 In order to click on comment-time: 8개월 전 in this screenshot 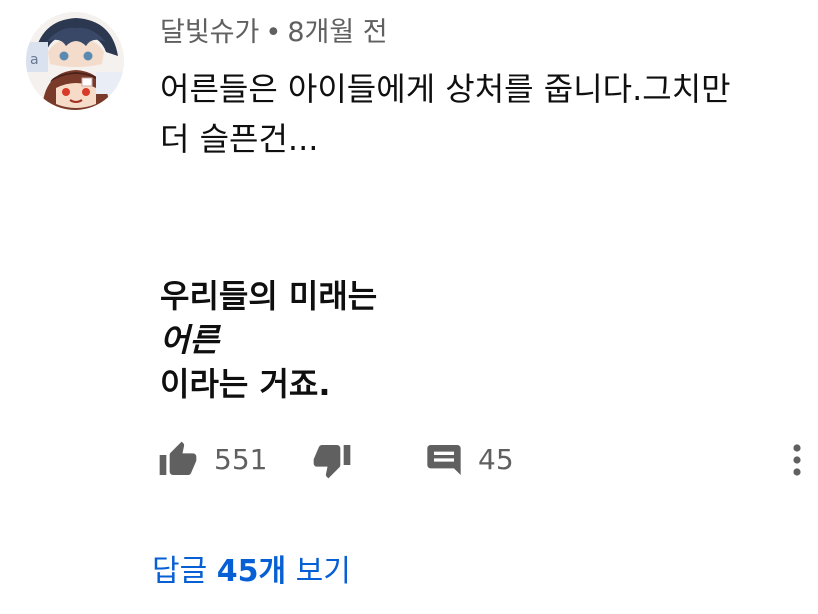, I will do `click(337, 32)`.